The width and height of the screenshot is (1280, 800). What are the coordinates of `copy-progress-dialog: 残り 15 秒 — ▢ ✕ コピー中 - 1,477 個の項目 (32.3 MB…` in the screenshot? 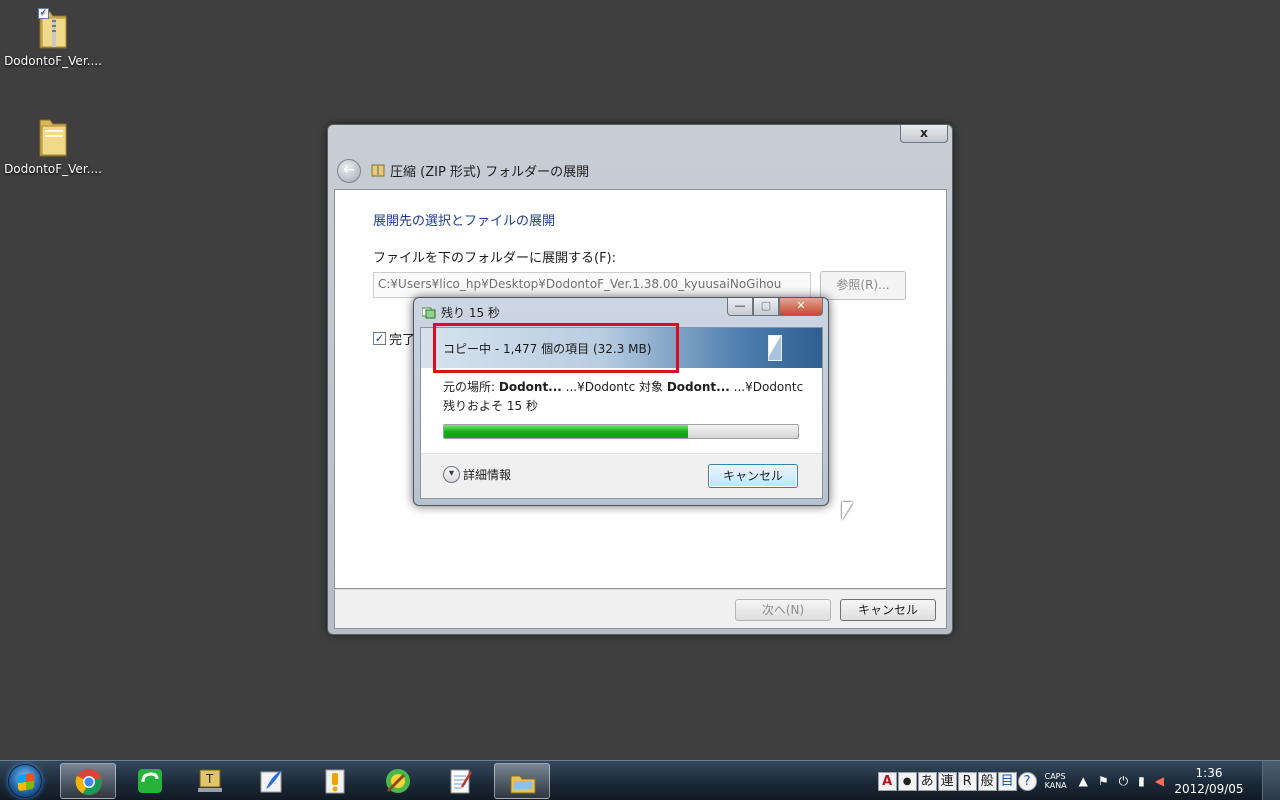 It's located at (621, 401).